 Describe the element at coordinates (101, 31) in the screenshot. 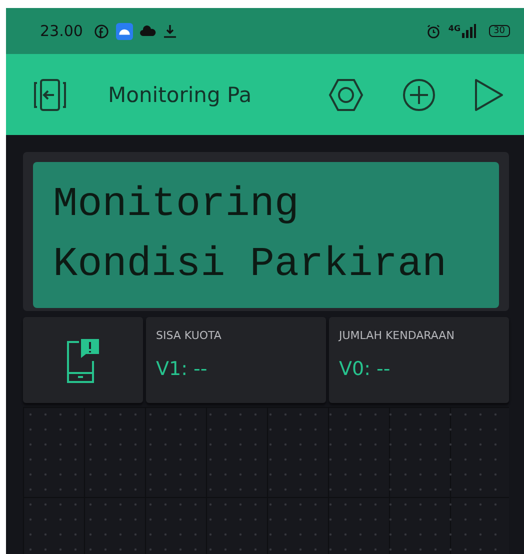

I see `facebook-icon` at that location.